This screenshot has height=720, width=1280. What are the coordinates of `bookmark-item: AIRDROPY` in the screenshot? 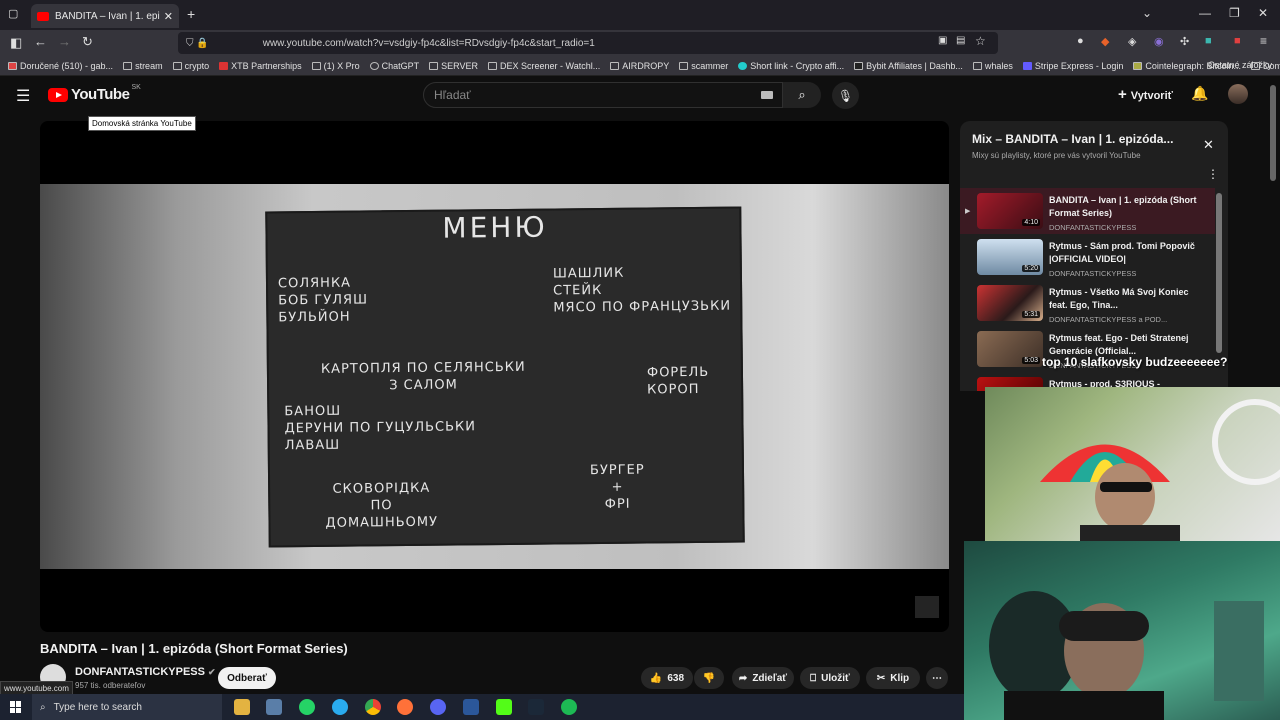 It's located at (639, 66).